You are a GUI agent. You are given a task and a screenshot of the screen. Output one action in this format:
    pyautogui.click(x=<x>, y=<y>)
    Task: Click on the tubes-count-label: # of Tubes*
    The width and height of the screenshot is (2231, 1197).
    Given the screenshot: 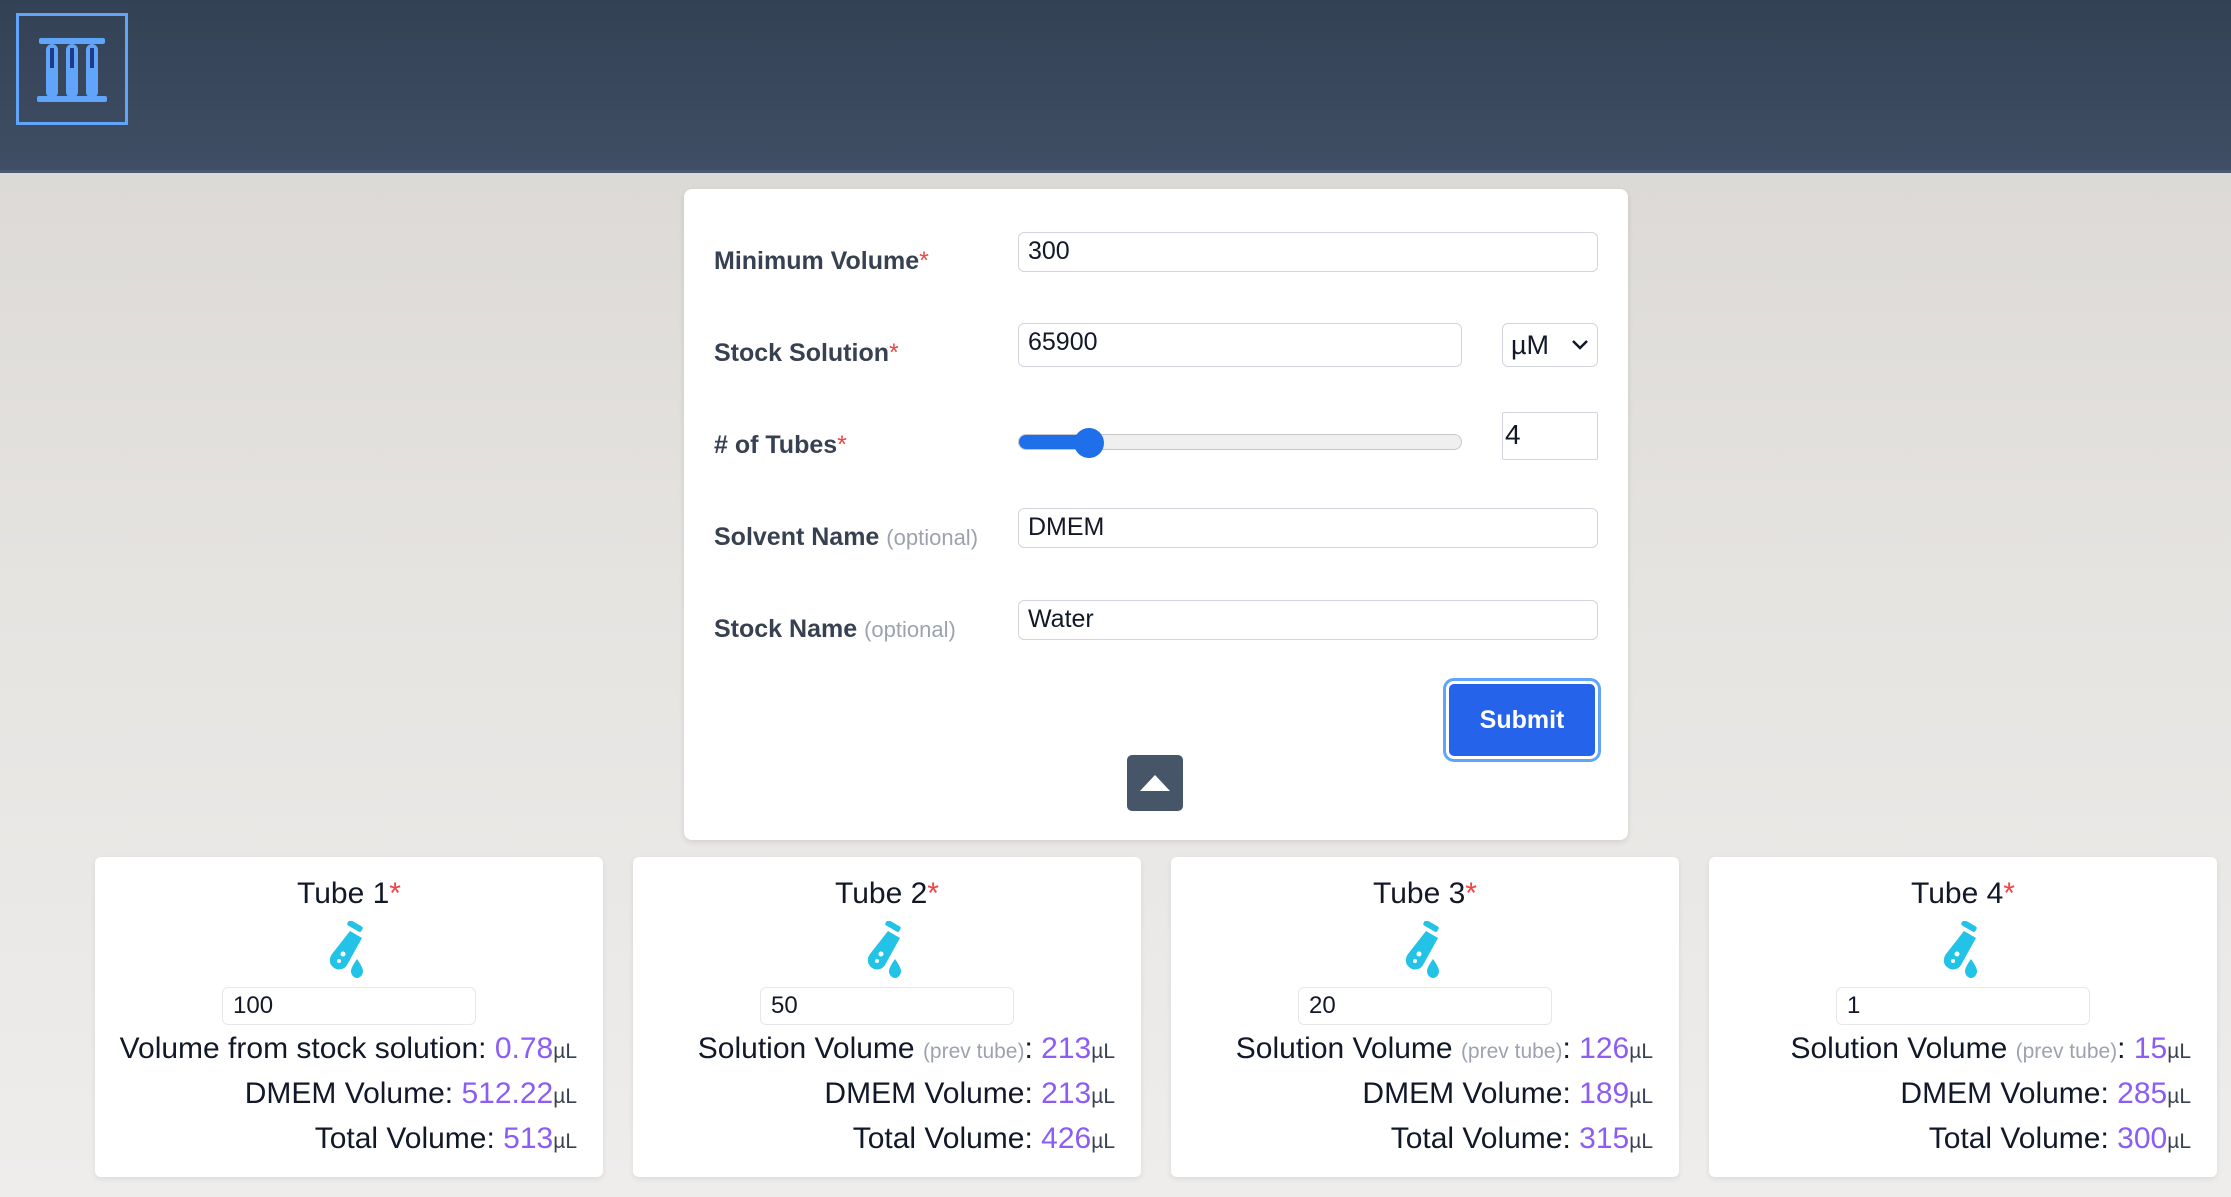 What is the action you would take?
    pyautogui.click(x=780, y=445)
    